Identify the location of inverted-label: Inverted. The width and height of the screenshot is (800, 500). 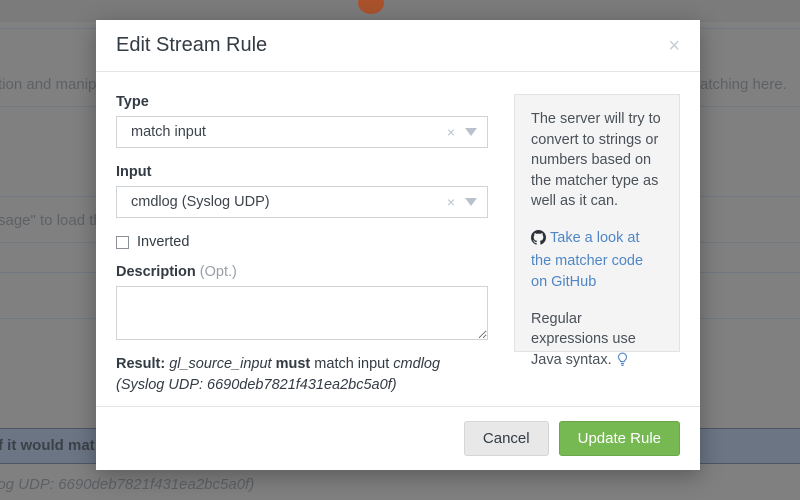
(163, 242).